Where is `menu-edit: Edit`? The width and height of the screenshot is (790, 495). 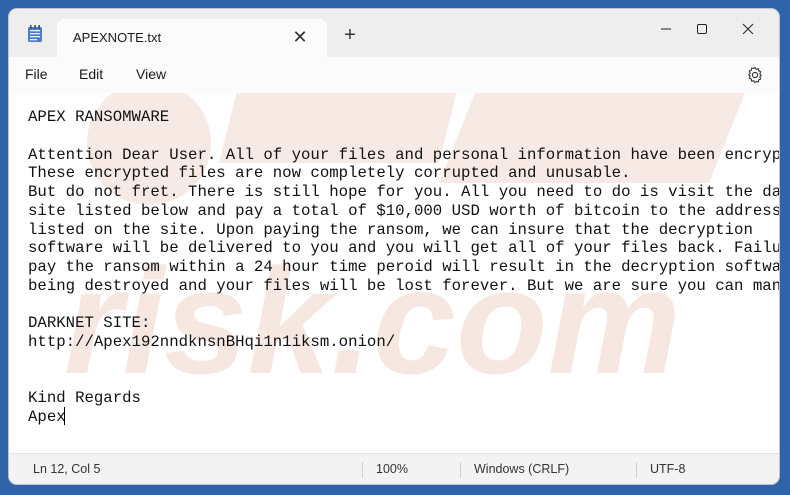 menu-edit: Edit is located at coordinates (91, 74).